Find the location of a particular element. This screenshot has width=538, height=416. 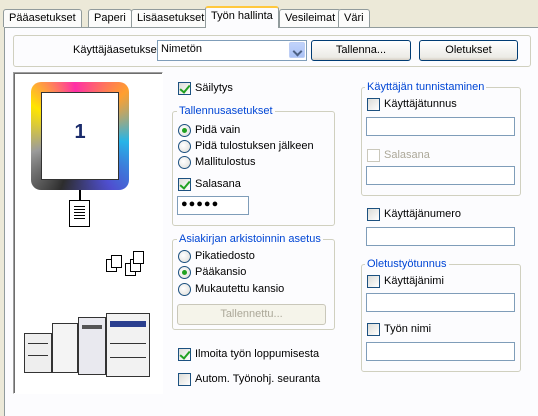

document-icon is located at coordinates (79, 213).